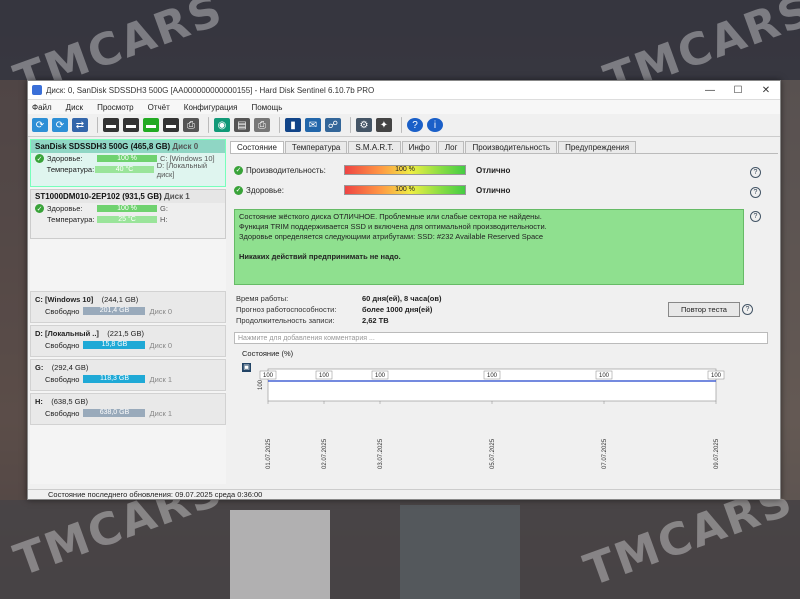 The width and height of the screenshot is (800, 599). What do you see at coordinates (435, 125) in the screenshot?
I see `info-icon: i` at bounding box center [435, 125].